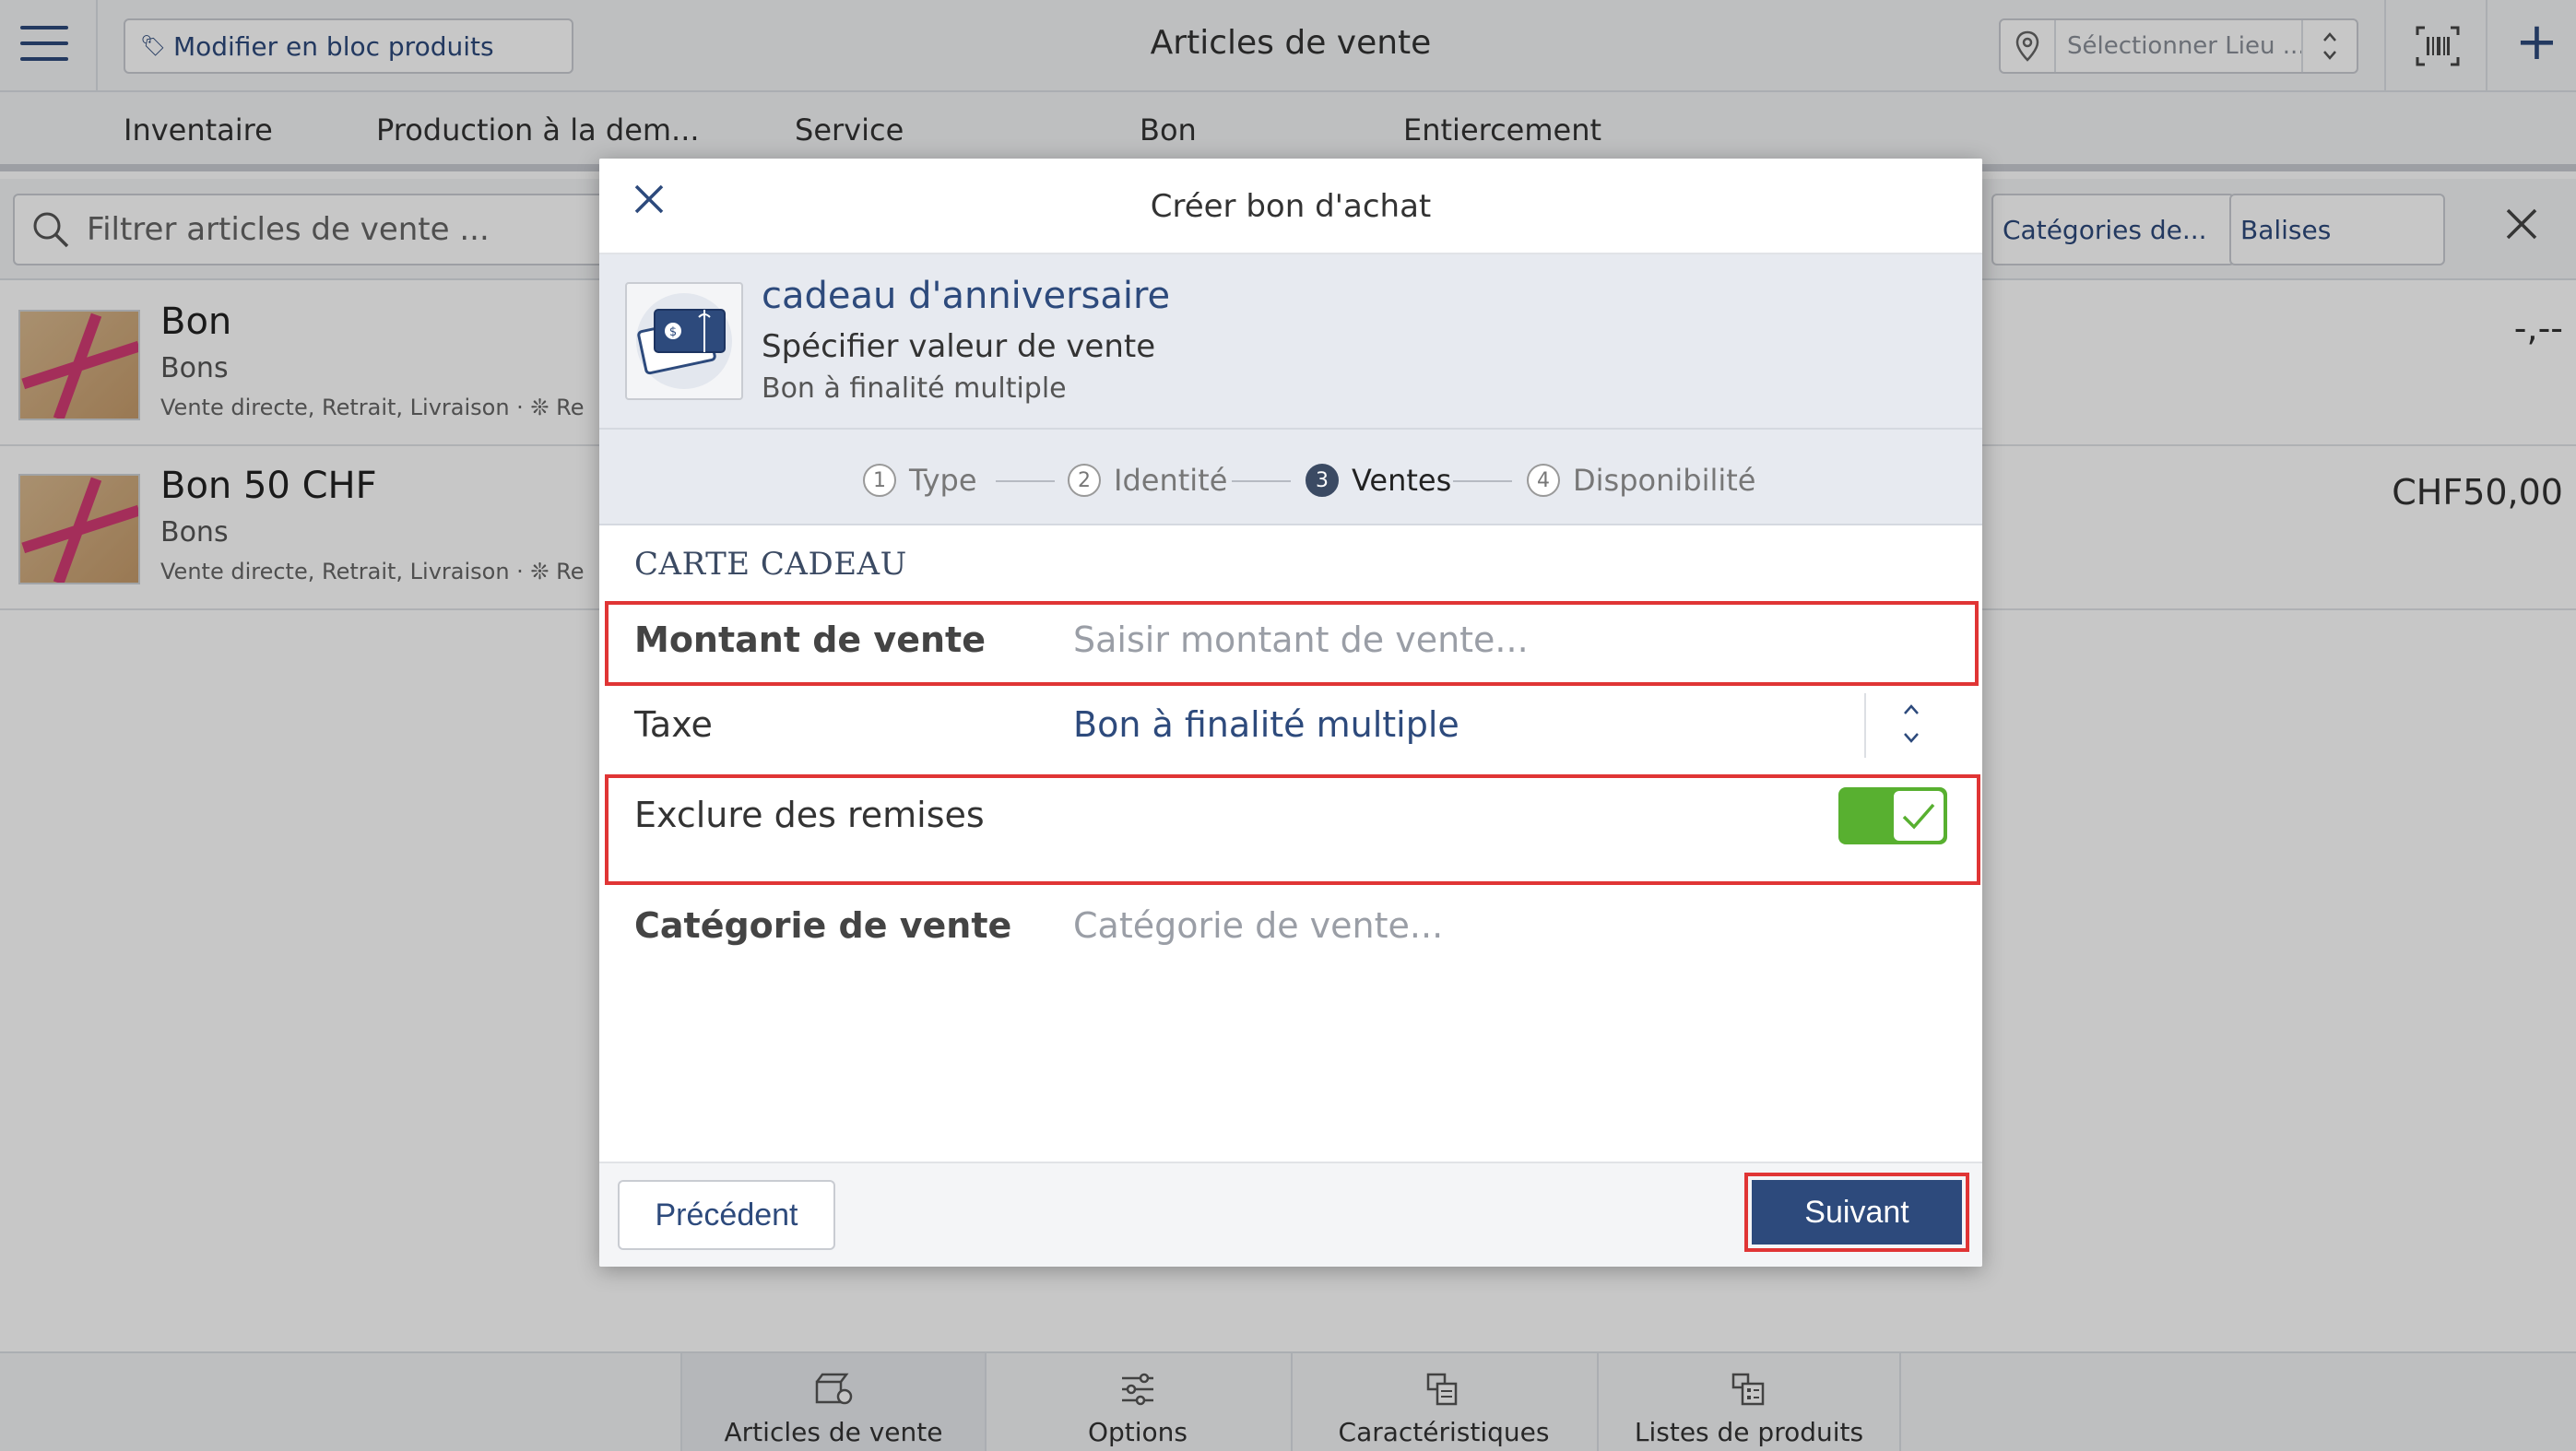  I want to click on tax-select-value: Bon à finalité multiple, so click(1266, 725).